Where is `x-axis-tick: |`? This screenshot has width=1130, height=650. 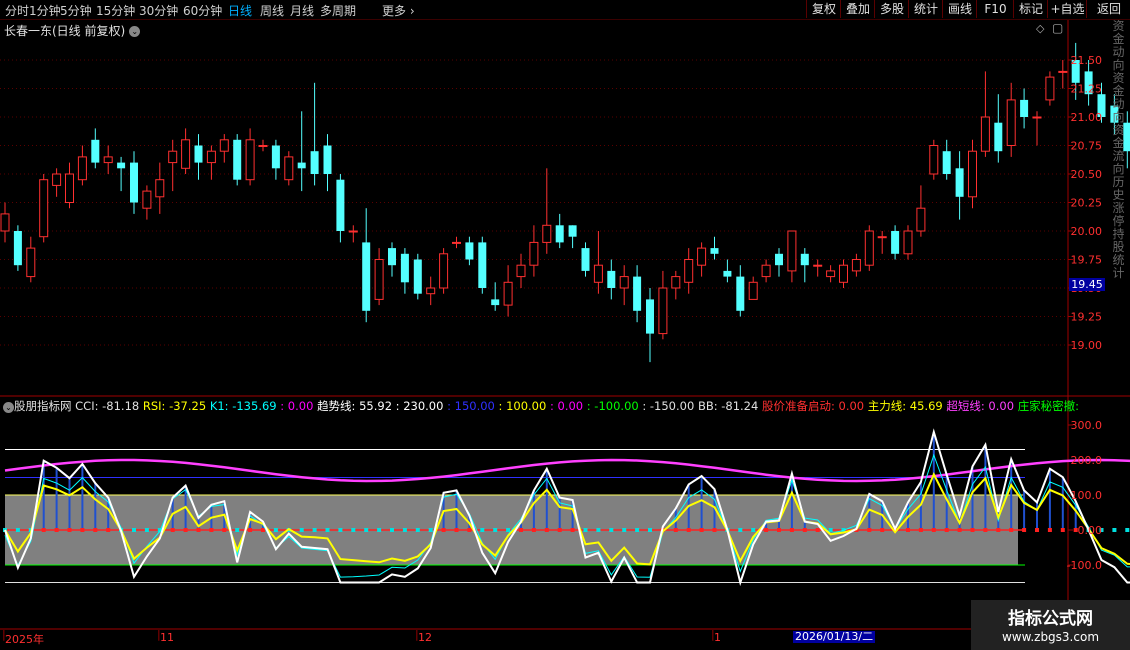 x-axis-tick: | is located at coordinates (417, 634).